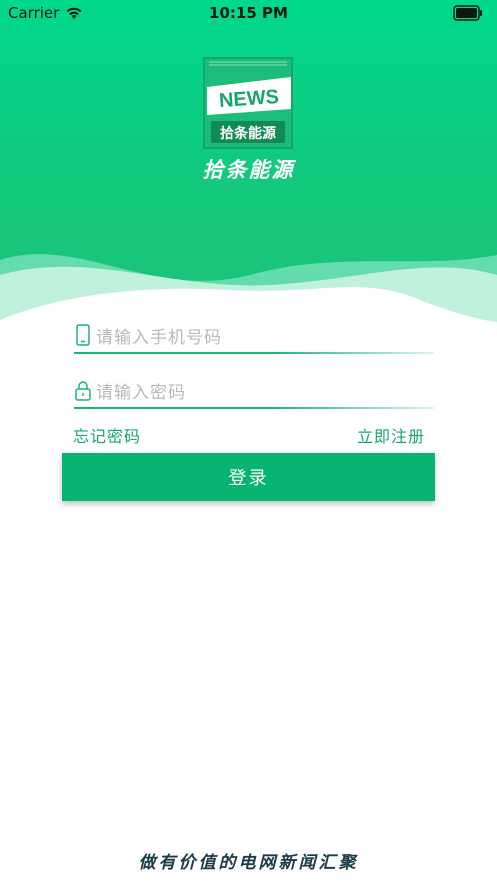  What do you see at coordinates (248, 170) in the screenshot?
I see `app-name: 拾条能源` at bounding box center [248, 170].